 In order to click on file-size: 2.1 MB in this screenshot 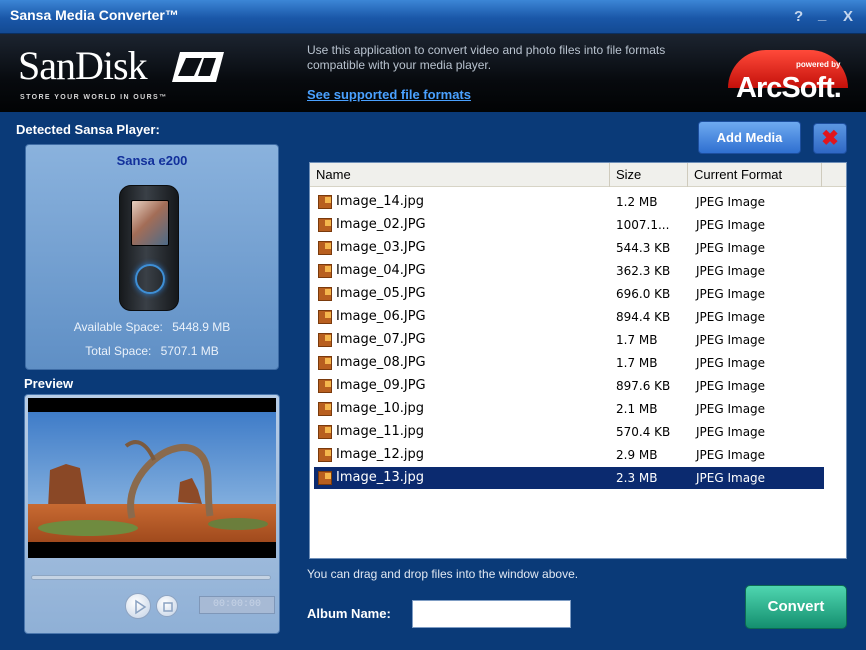, I will do `click(637, 409)`.